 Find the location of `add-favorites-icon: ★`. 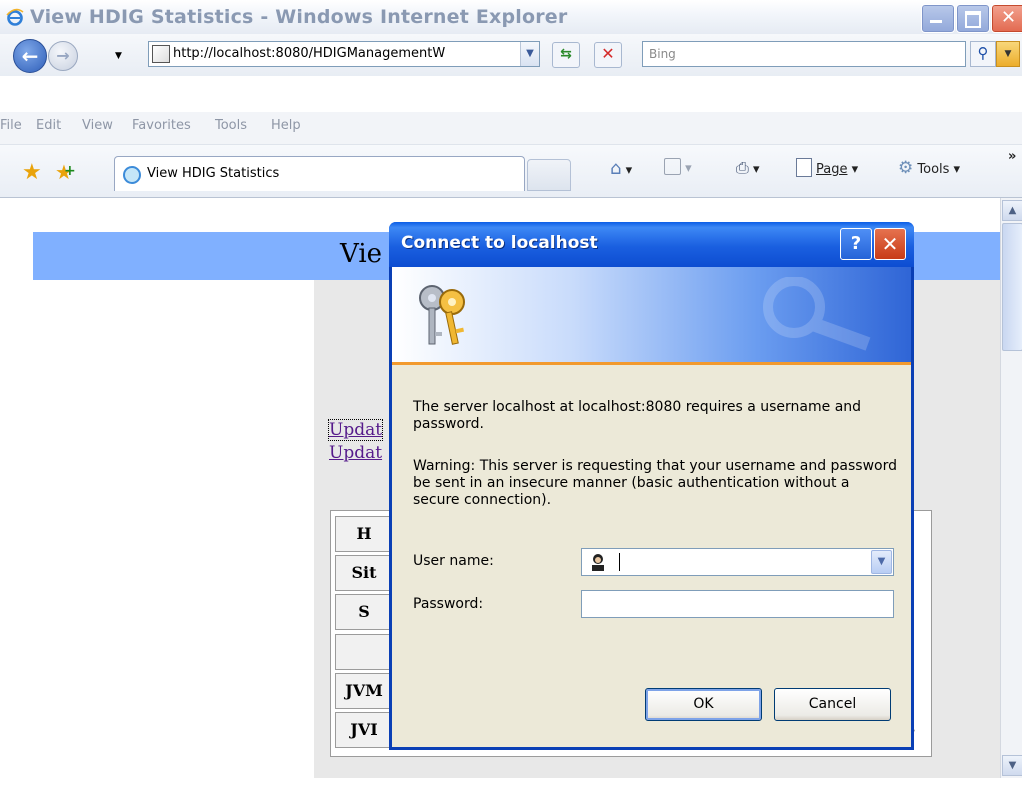

add-favorites-icon: ★ is located at coordinates (65, 172).